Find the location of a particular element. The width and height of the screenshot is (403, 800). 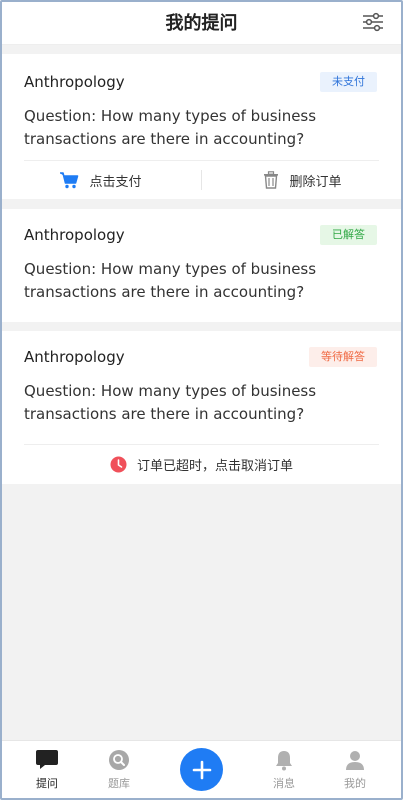

top-bar: 我的提问 is located at coordinates (201, 22).